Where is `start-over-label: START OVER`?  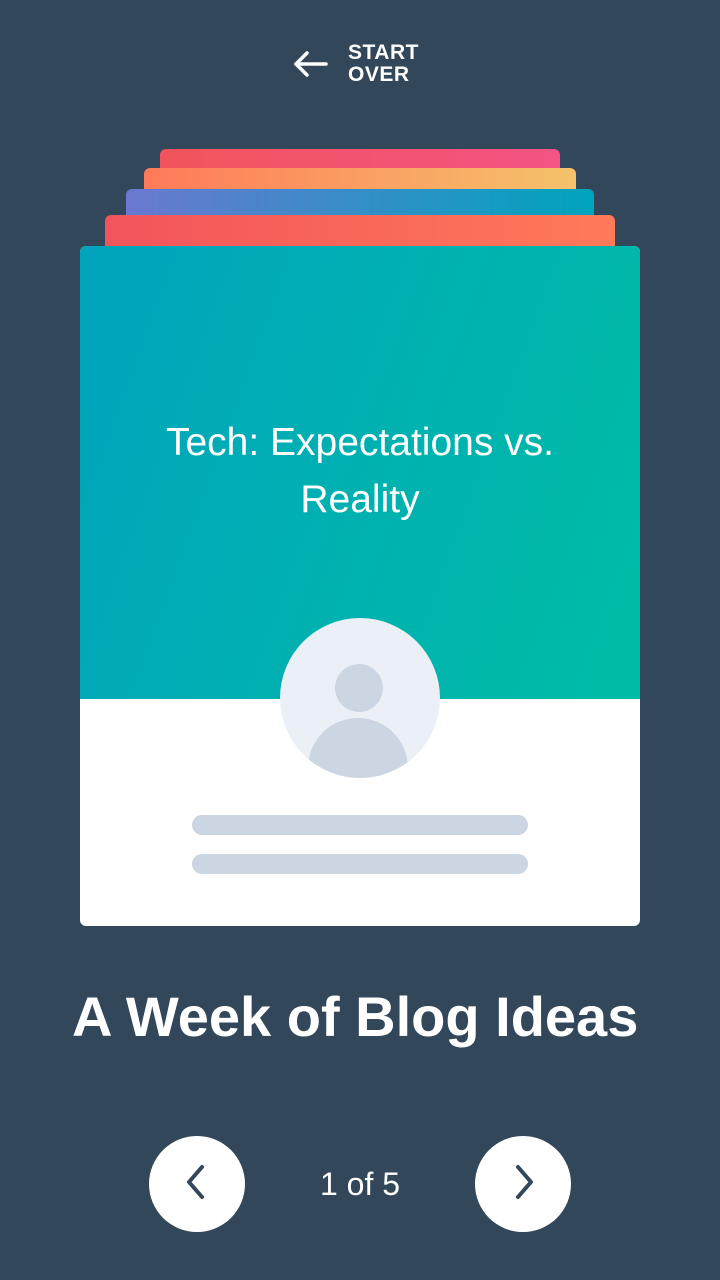
start-over-label: START OVER is located at coordinates (383, 64).